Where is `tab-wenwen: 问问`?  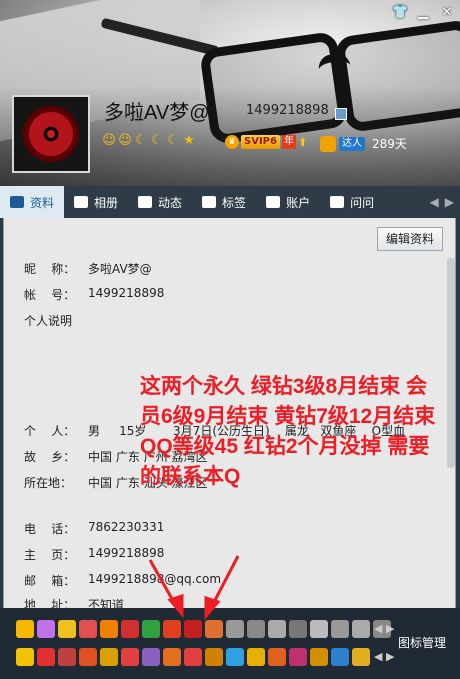
tab-wenwen: 问问 is located at coordinates (352, 202).